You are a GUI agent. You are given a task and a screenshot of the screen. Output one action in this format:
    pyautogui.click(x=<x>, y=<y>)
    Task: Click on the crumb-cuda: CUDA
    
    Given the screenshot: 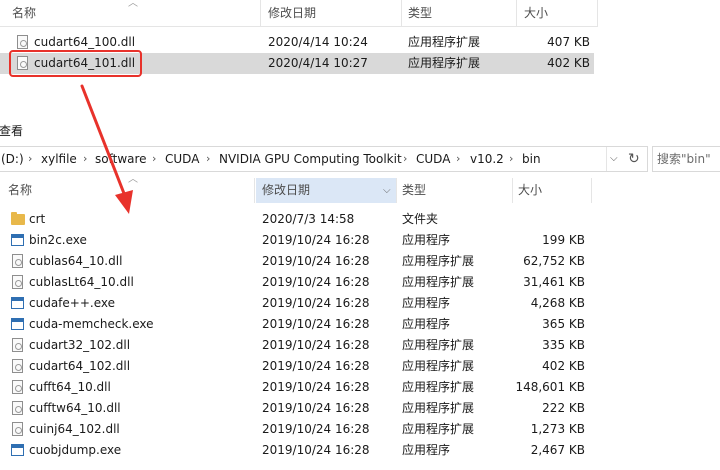 What is the action you would take?
    pyautogui.click(x=182, y=159)
    